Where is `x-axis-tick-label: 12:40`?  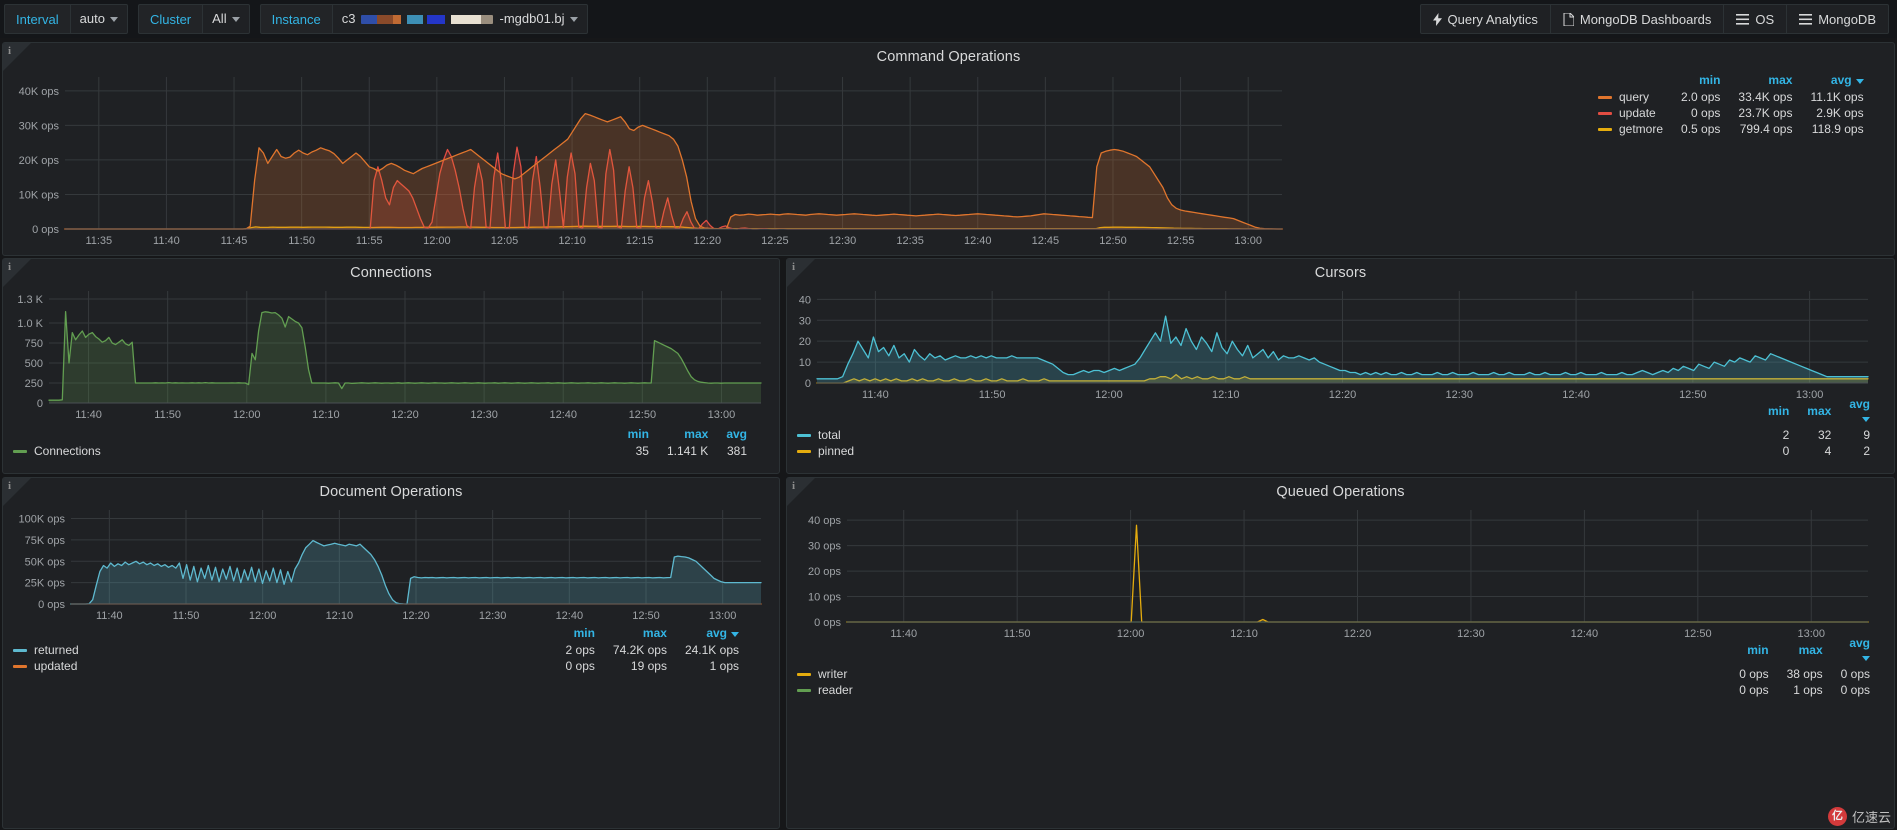
x-axis-tick-label: 12:40 is located at coordinates (563, 415).